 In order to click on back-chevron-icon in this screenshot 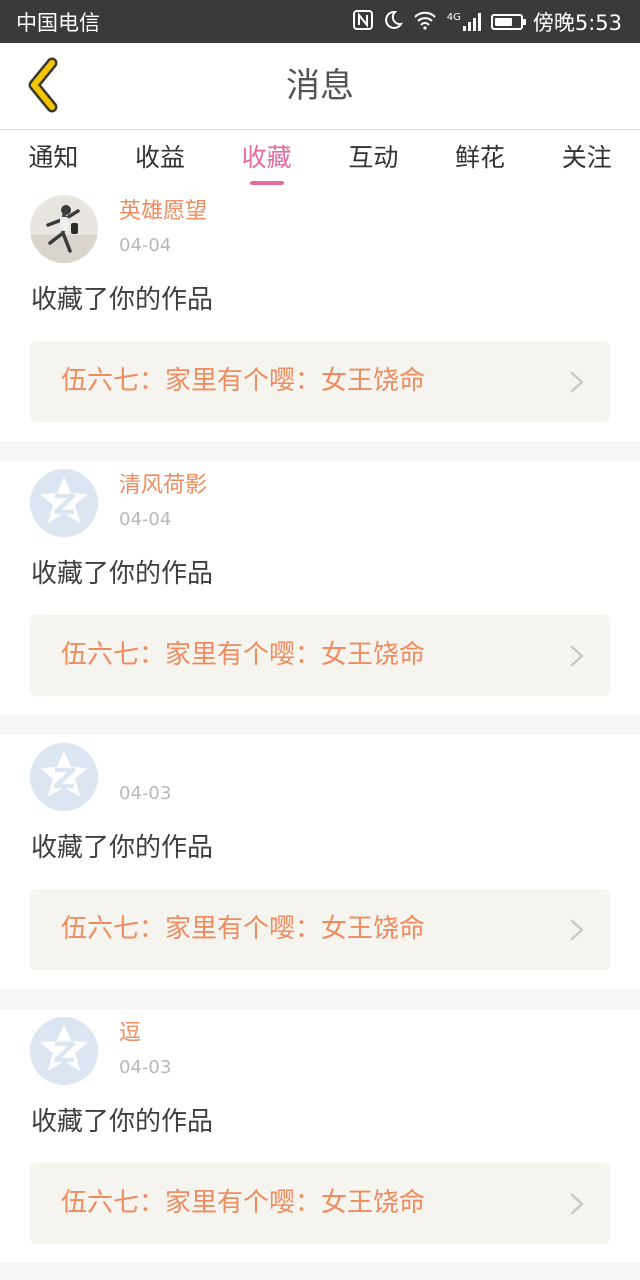, I will do `click(43, 85)`.